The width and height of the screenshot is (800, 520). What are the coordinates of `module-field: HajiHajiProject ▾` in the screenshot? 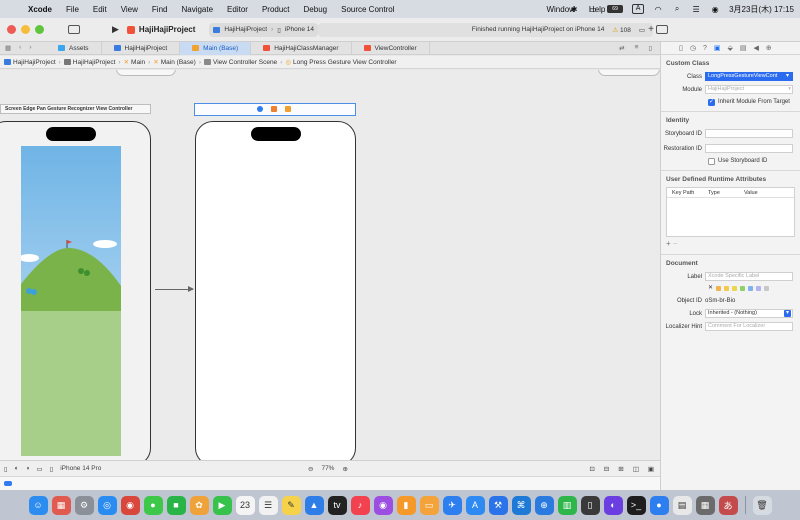 It's located at (749, 89).